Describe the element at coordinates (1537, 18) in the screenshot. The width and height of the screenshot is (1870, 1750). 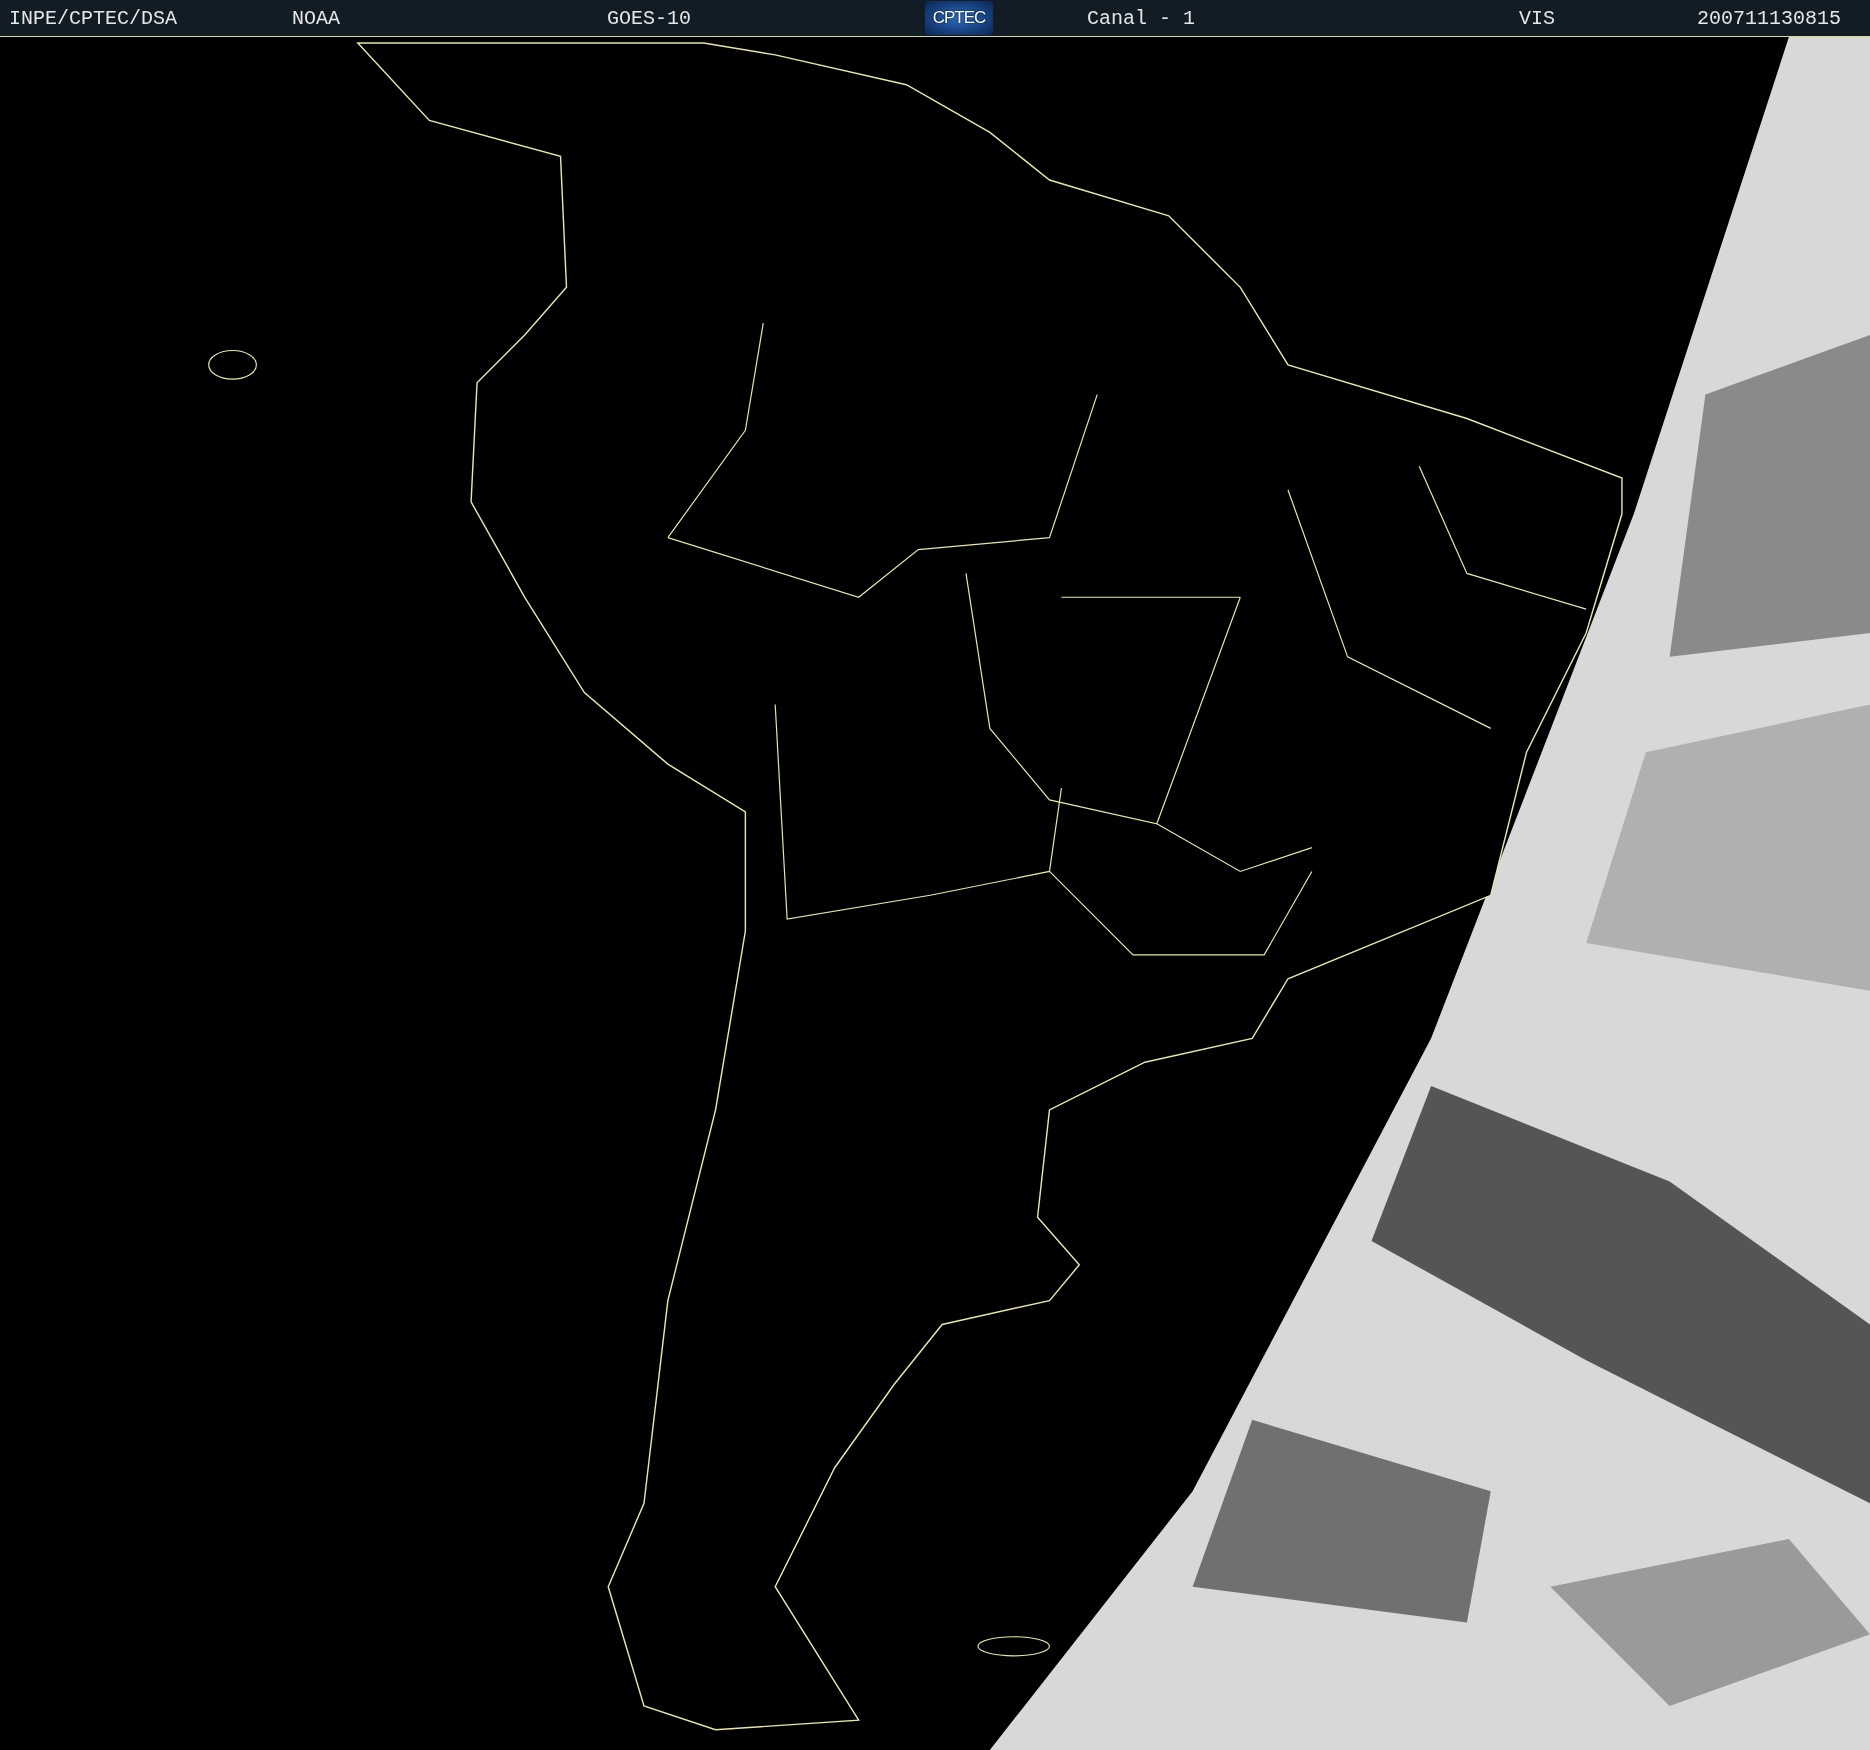
I see `header-label: VIS` at that location.